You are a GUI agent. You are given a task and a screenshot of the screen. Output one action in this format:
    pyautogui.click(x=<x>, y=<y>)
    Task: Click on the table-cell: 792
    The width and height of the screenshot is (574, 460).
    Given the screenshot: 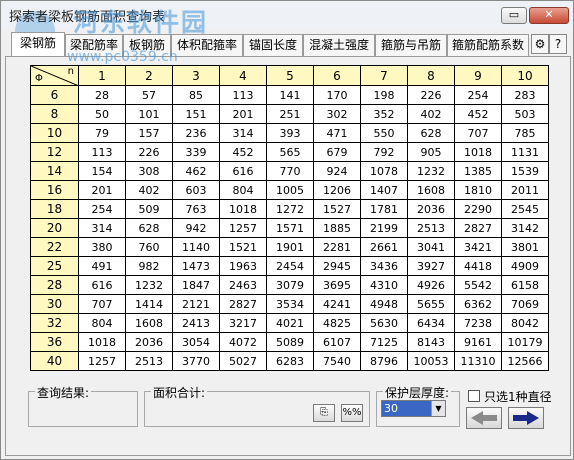 What is the action you would take?
    pyautogui.click(x=384, y=152)
    